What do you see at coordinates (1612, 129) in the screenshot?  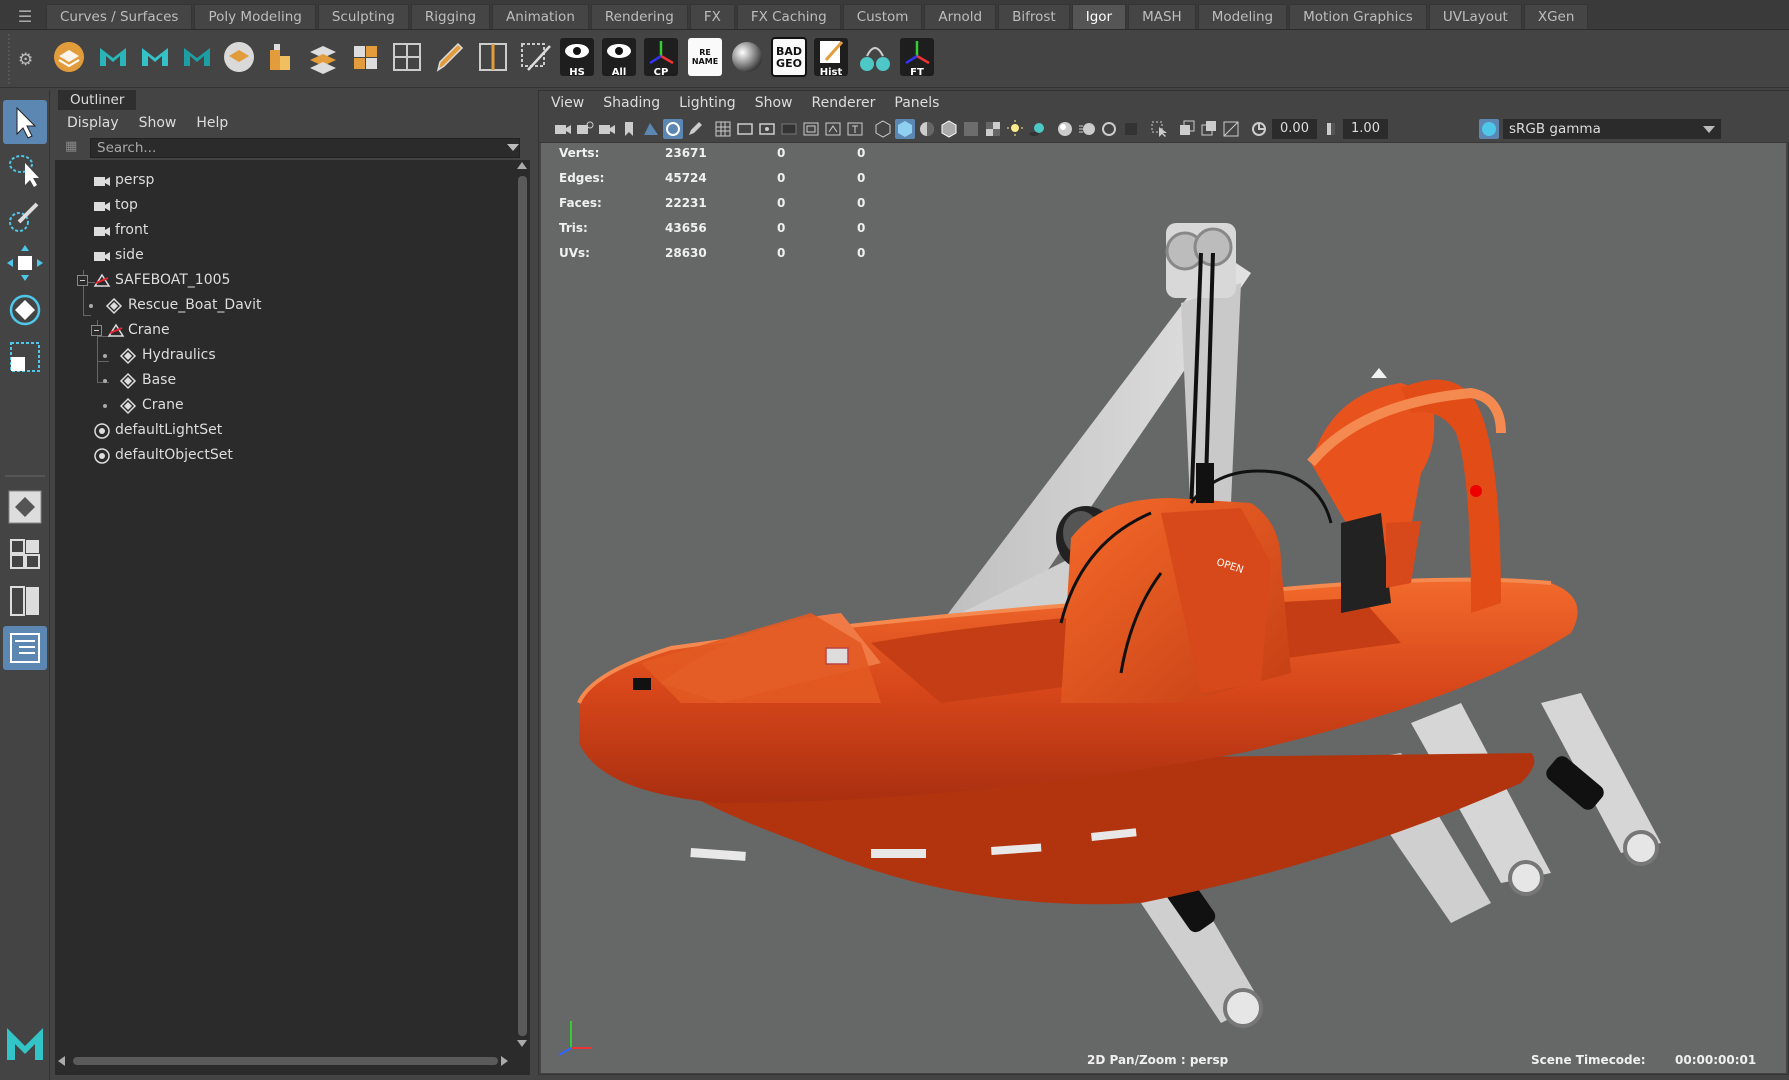 I see `color-space-dropdown: sRGB gamma` at bounding box center [1612, 129].